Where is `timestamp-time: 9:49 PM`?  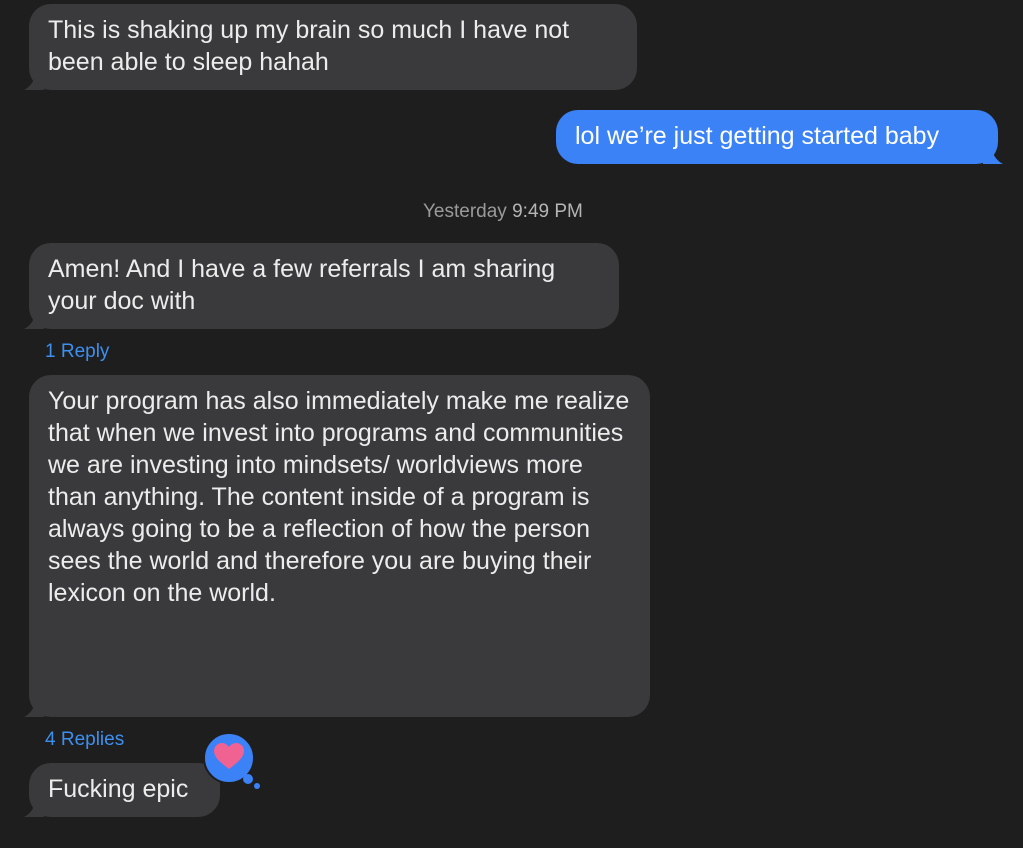
timestamp-time: 9:49 PM is located at coordinates (547, 211).